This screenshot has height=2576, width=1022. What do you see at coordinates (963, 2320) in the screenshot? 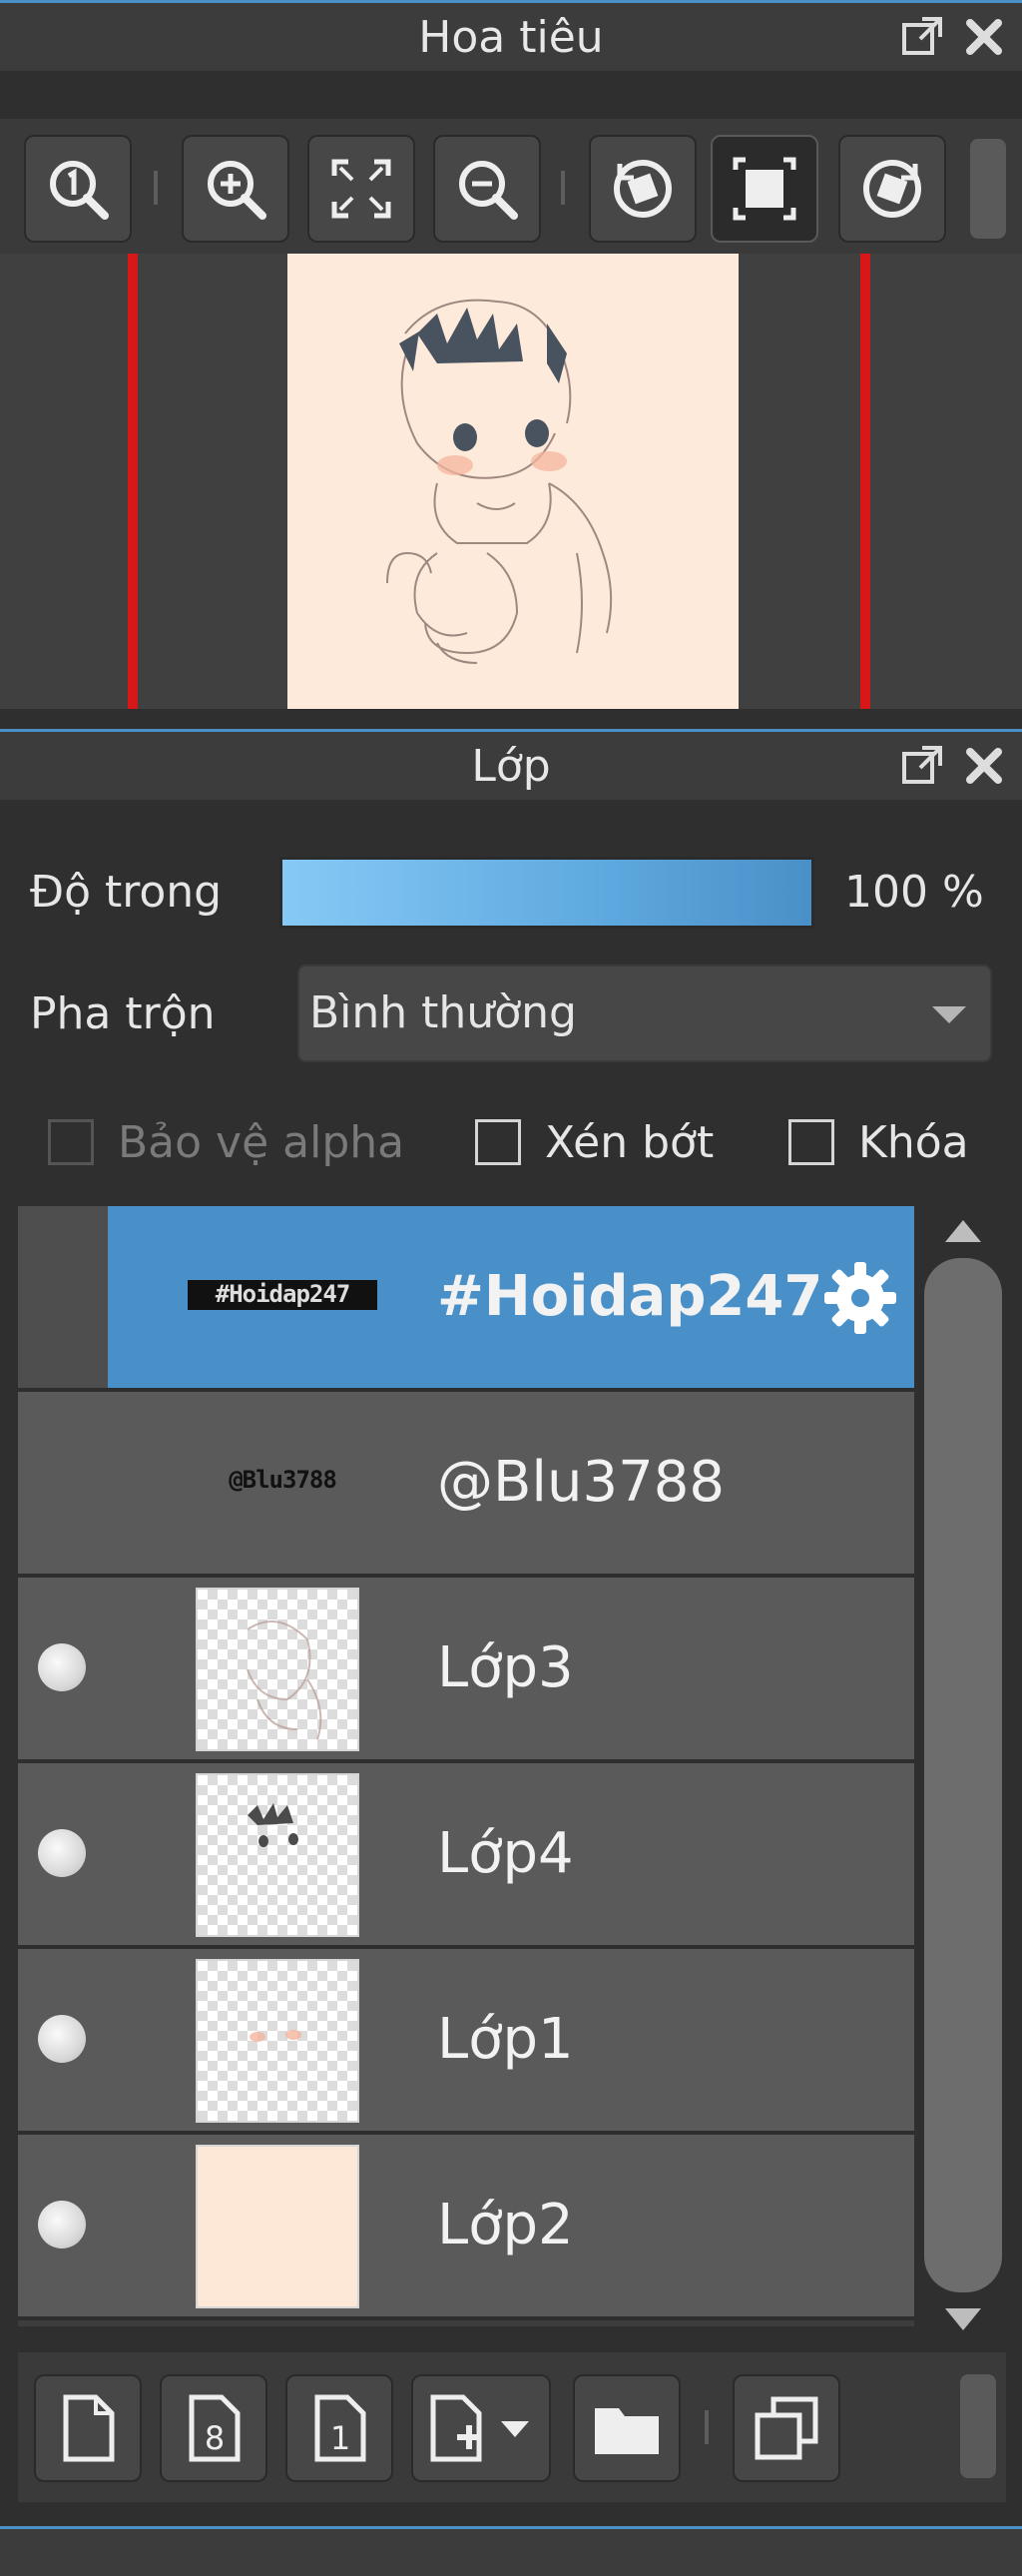
I see `scroll-down-icon` at bounding box center [963, 2320].